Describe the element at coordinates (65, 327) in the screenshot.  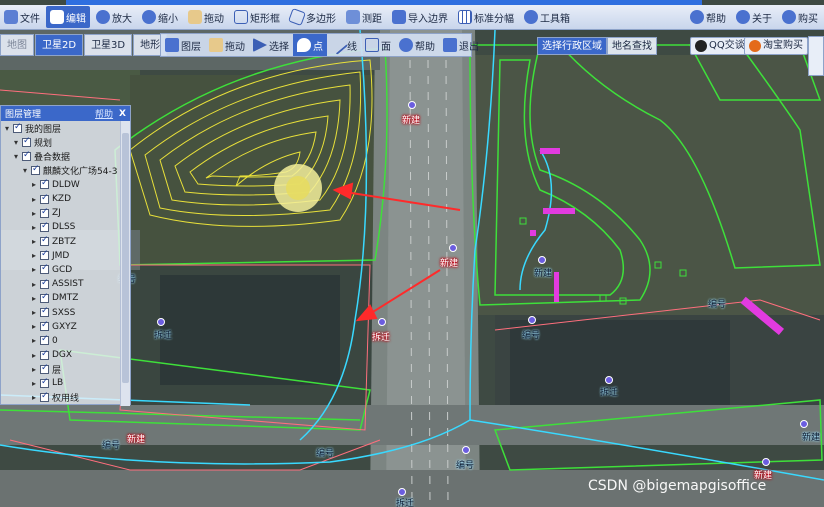
I see `layer-row: ▸ GXYZ` at that location.